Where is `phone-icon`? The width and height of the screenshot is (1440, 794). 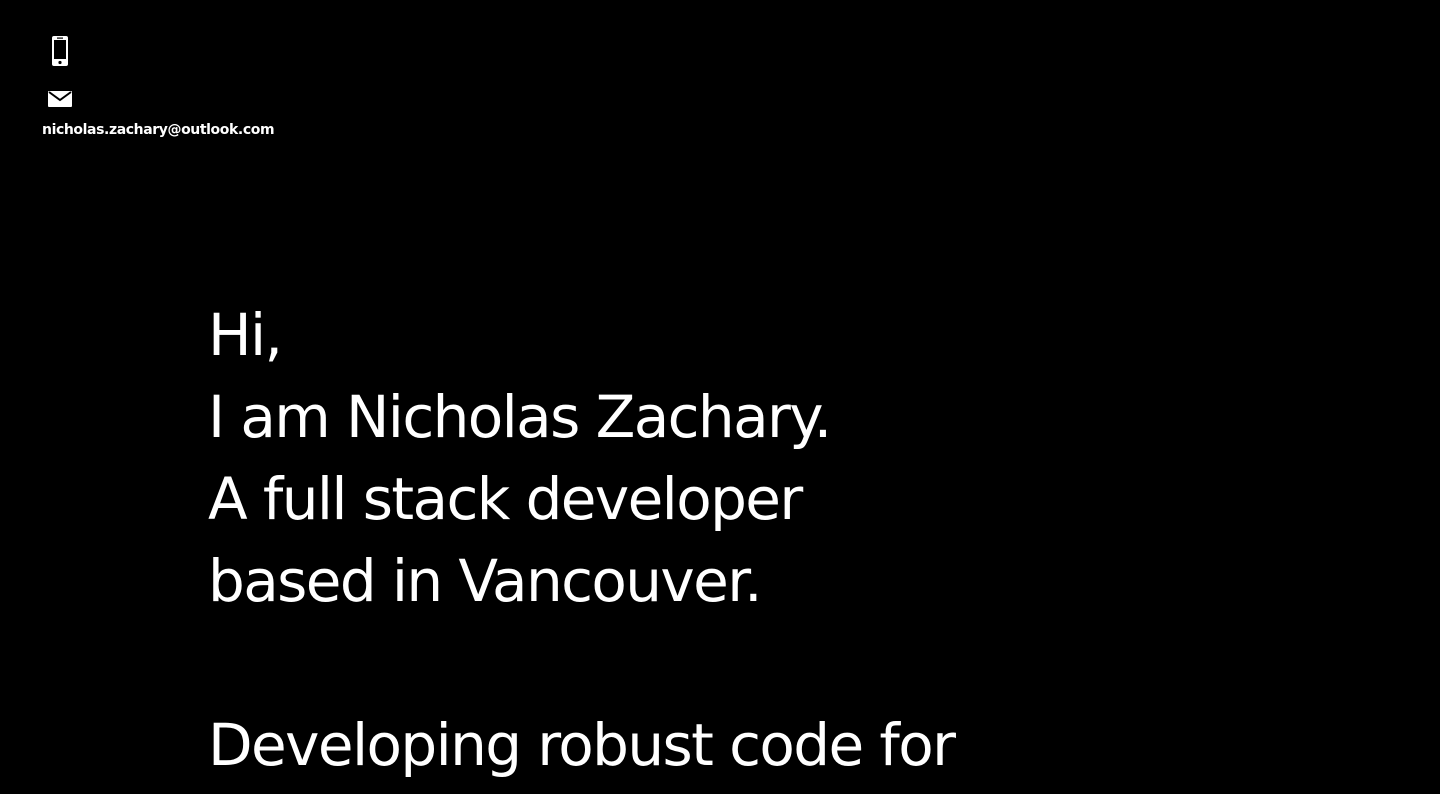
phone-icon is located at coordinates (60, 51).